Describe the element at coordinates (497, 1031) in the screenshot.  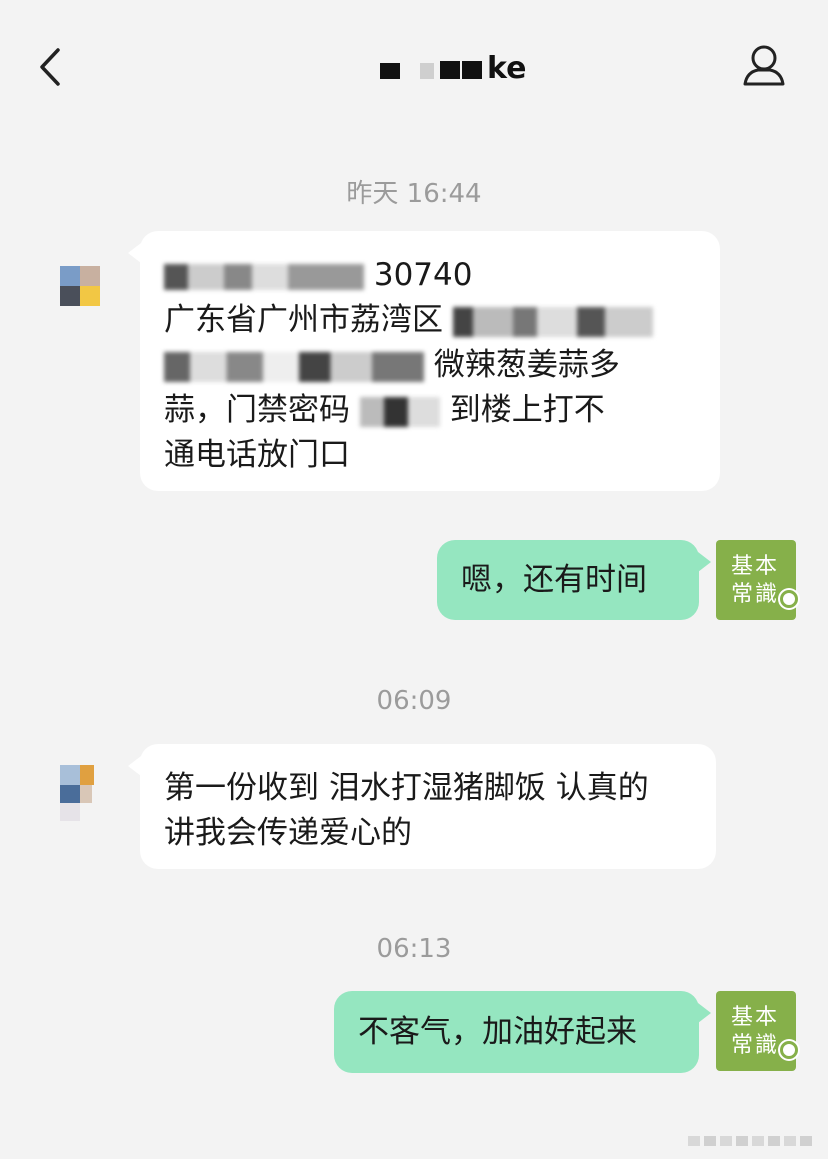
I see `message-text: 不客气，加油好起来` at that location.